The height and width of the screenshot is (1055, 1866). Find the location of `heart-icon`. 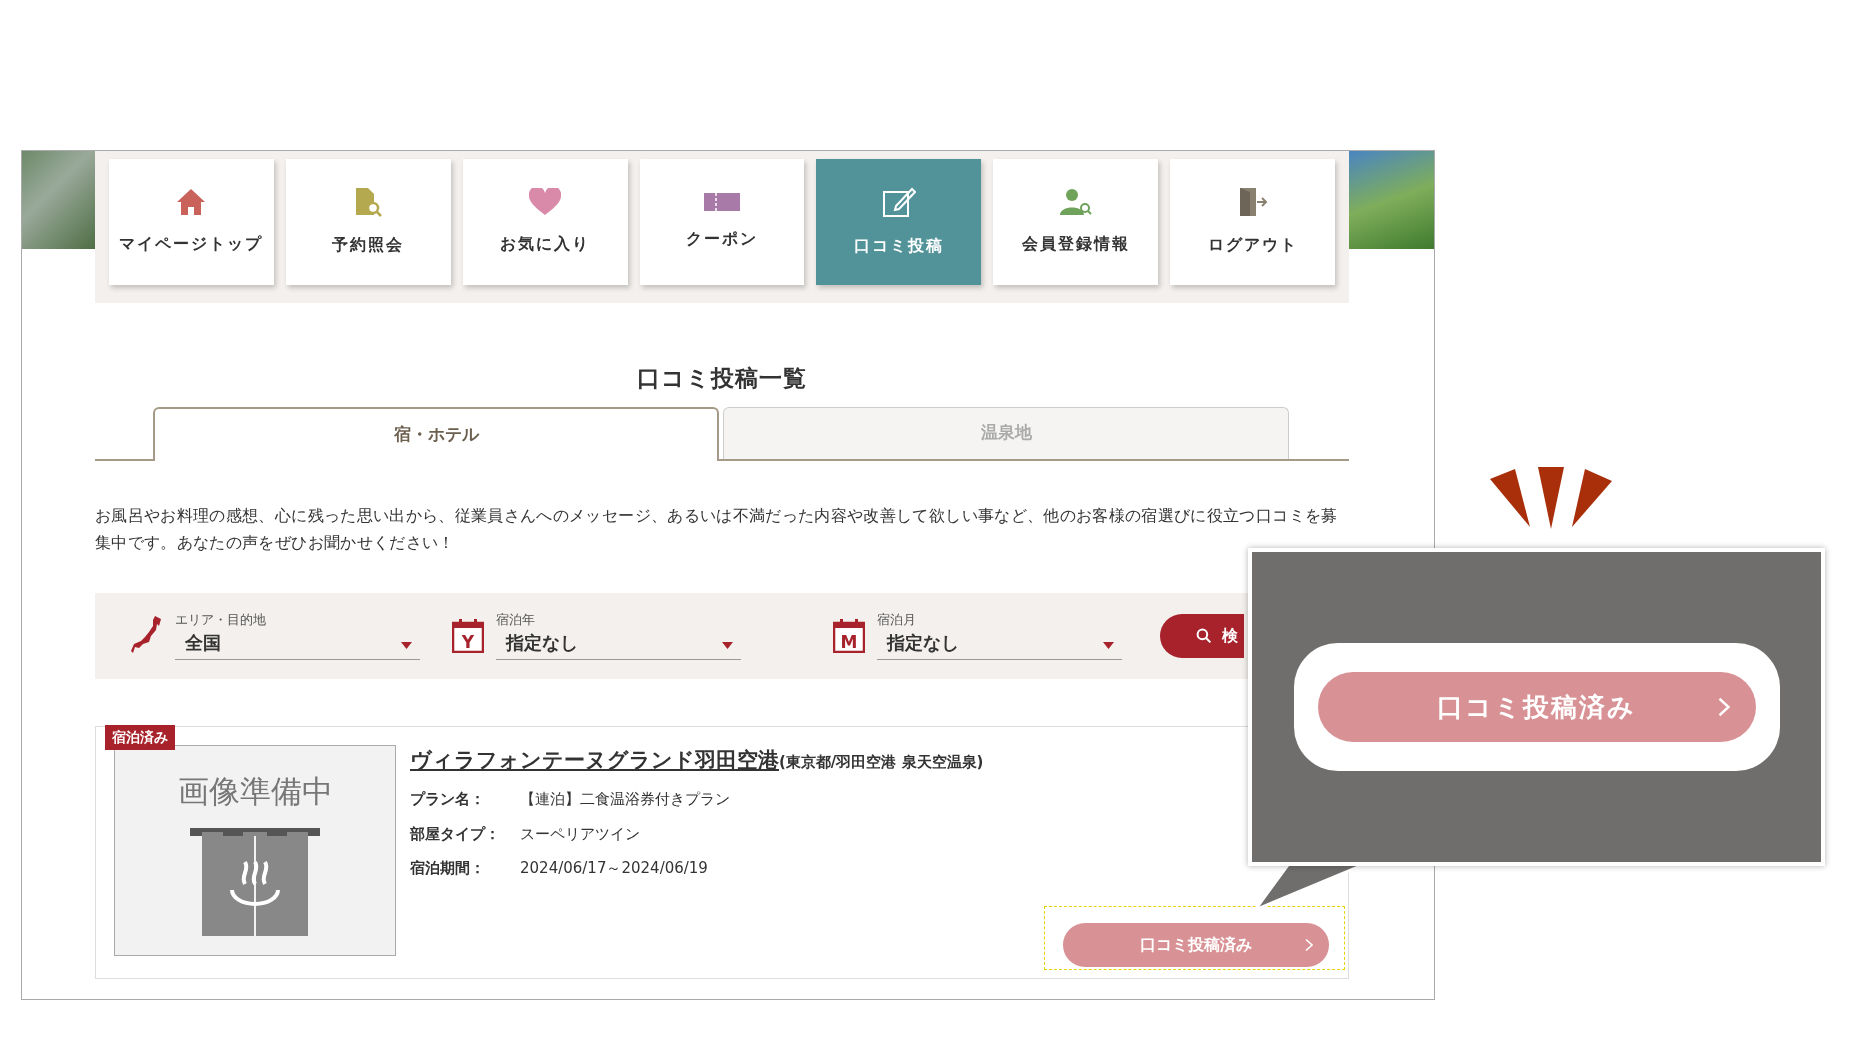

heart-icon is located at coordinates (545, 202).